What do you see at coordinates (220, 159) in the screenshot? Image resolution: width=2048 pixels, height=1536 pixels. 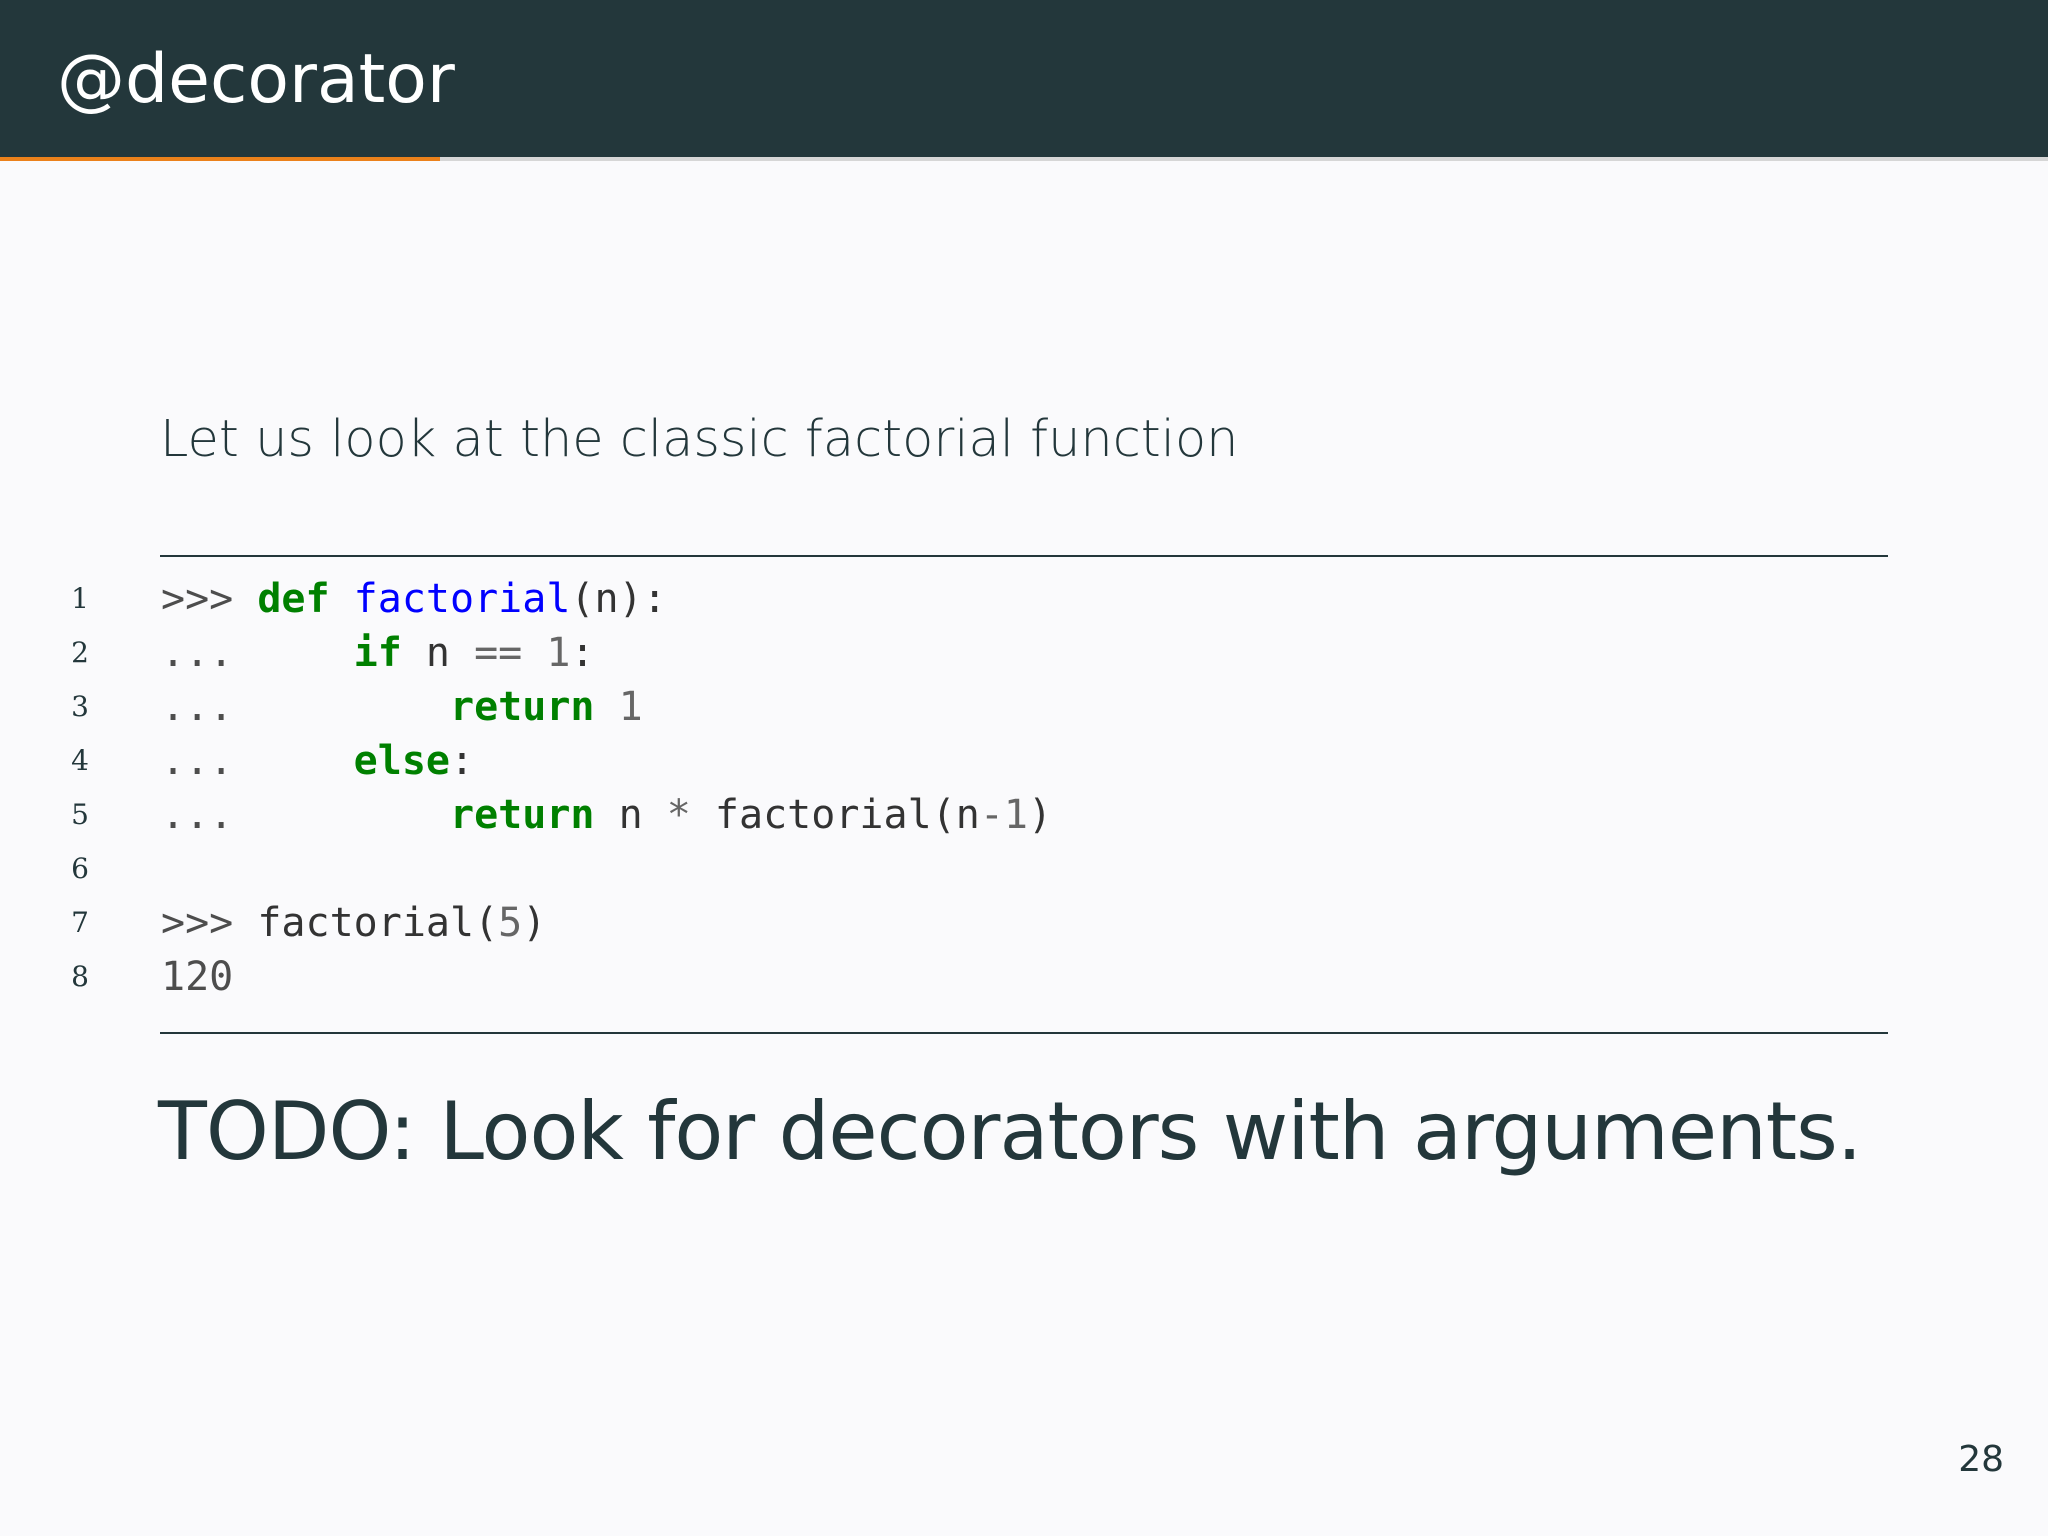 I see `progress-bar-fill` at bounding box center [220, 159].